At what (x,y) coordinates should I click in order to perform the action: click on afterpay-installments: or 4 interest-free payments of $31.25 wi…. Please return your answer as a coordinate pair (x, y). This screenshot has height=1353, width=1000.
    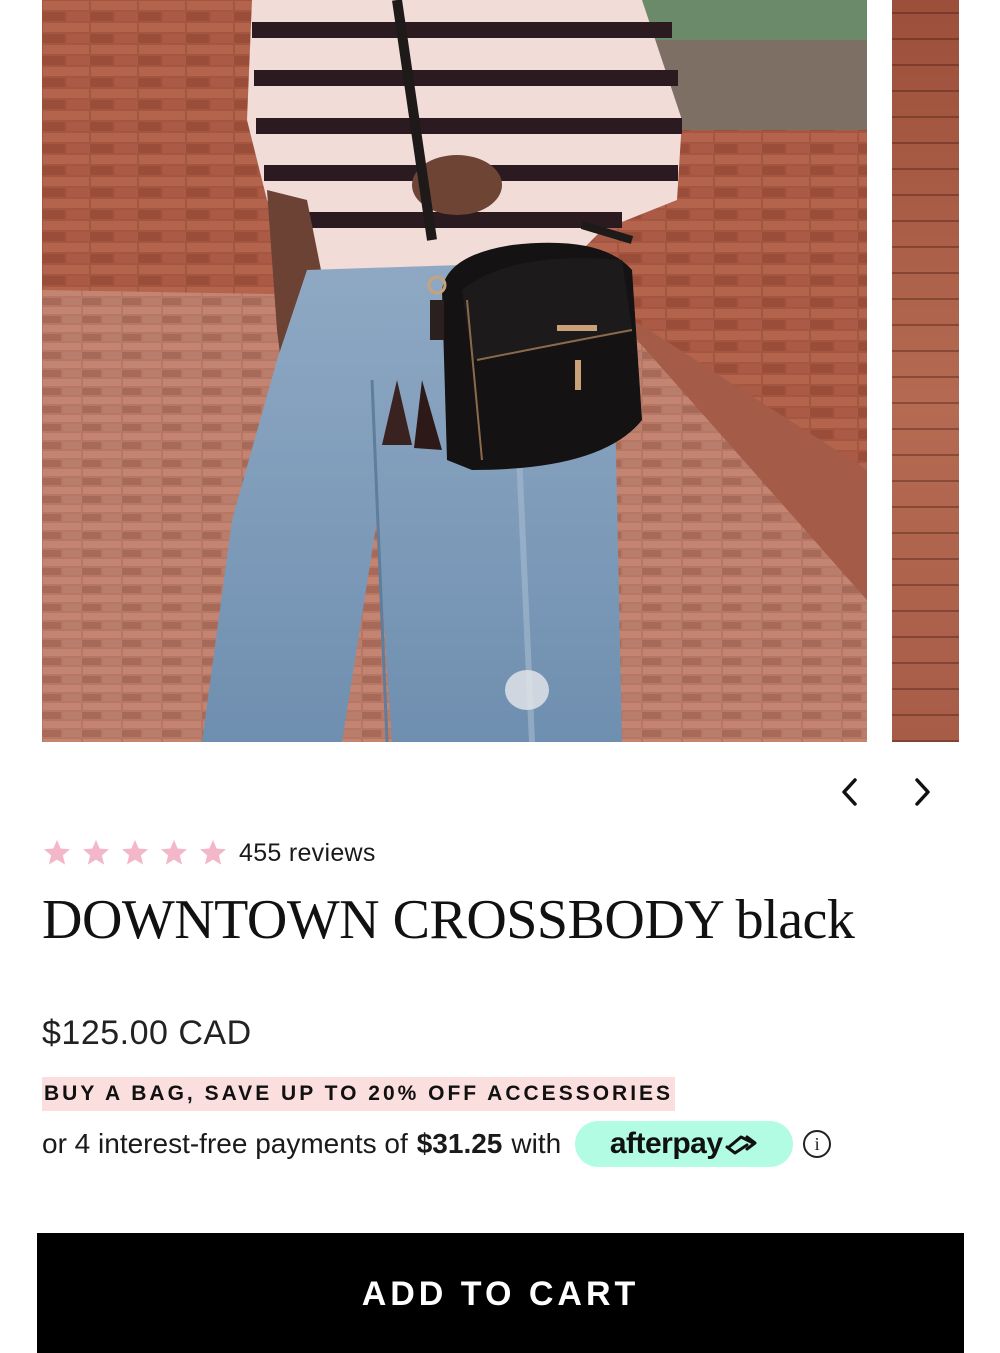
    Looking at the image, I should click on (437, 1144).